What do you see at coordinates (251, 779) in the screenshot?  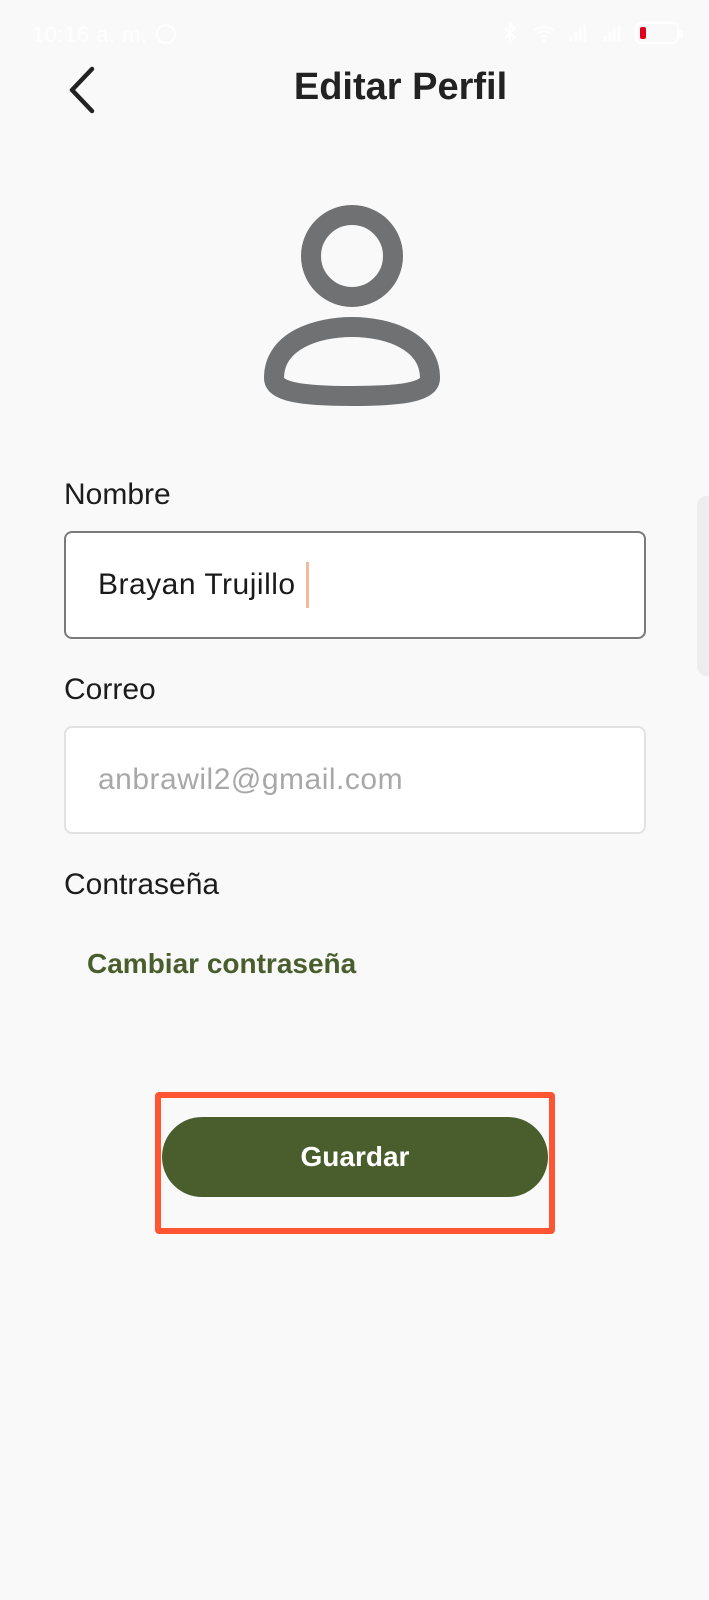 I see `email-input-placeholder: anbrawil2@gmail.com` at bounding box center [251, 779].